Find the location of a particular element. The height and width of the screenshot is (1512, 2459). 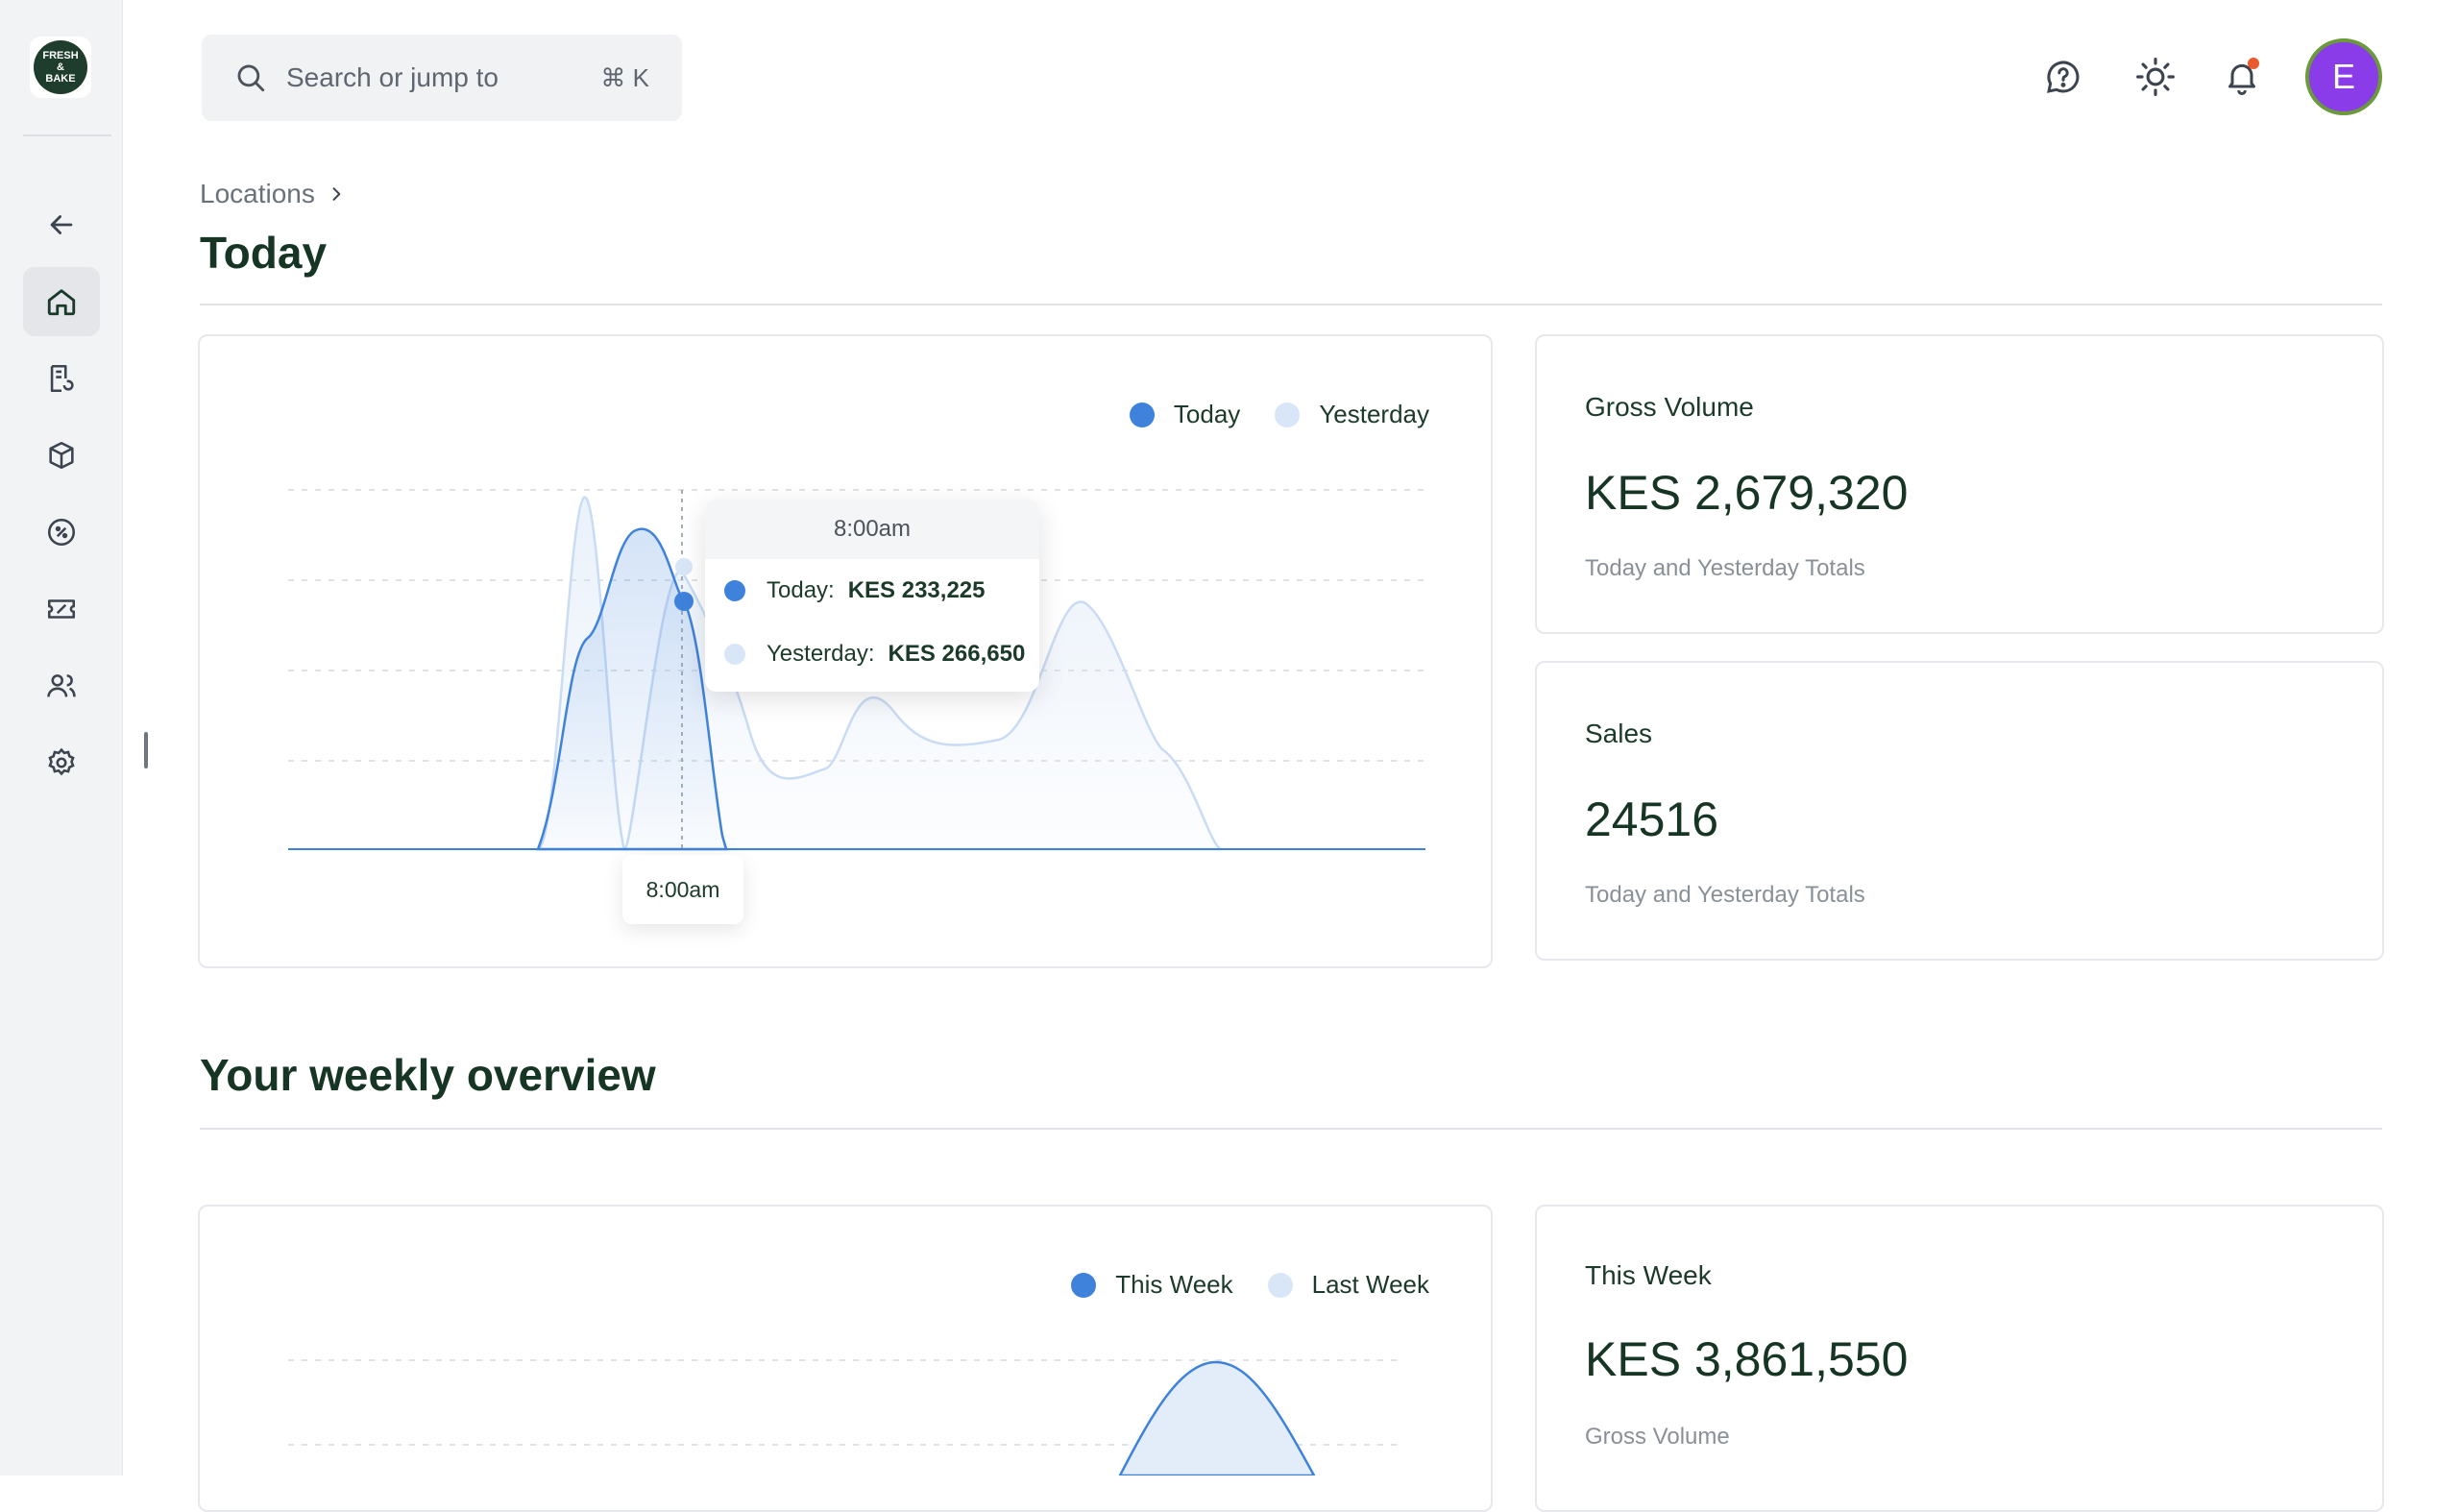

this-week-card: This Week KES 3,861,550 Gross Volume is located at coordinates (1959, 1358).